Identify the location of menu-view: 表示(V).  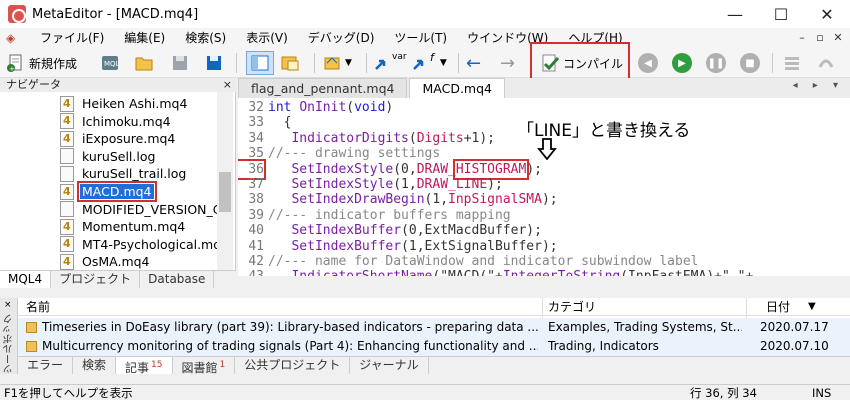
(267, 38).